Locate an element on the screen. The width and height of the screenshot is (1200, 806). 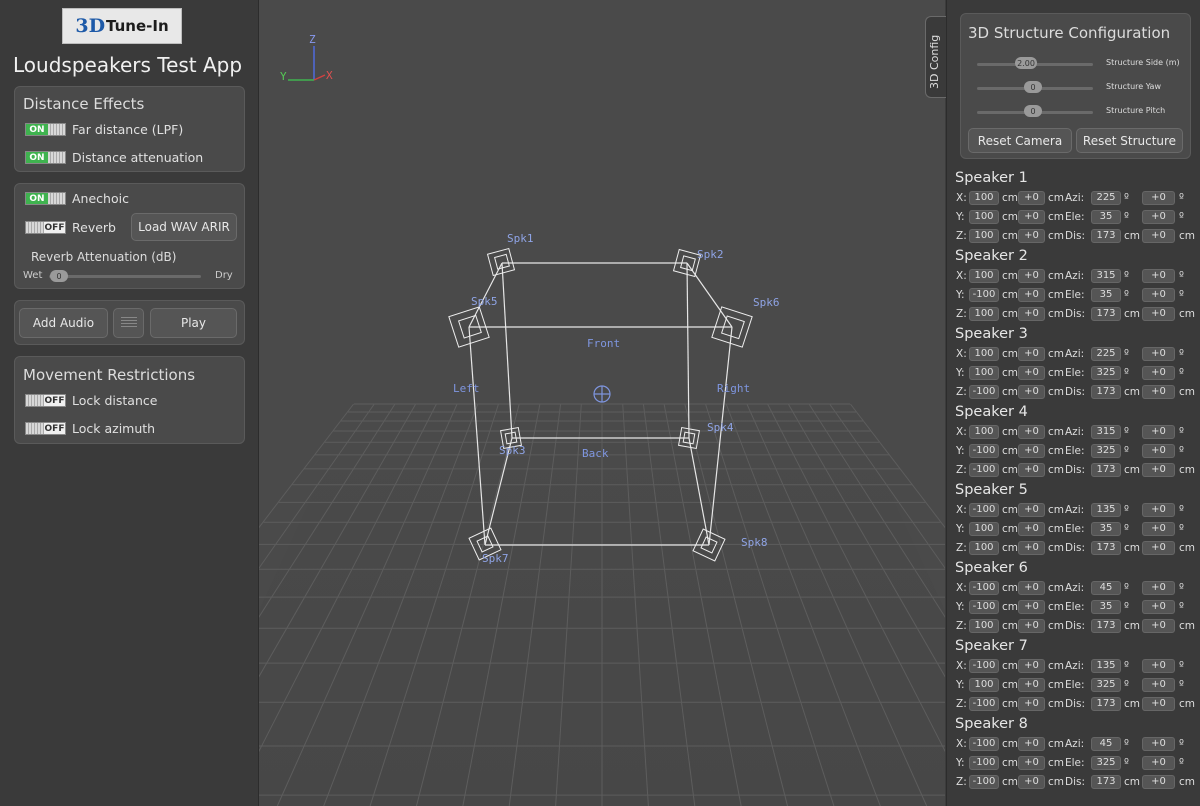
speaker-6-dis-offset-input: +0 is located at coordinates (1158, 626).